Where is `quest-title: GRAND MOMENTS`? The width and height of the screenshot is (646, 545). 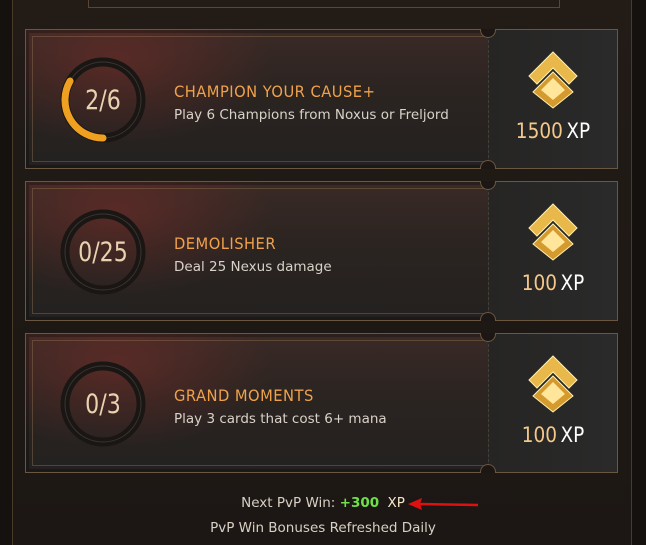 quest-title: GRAND MOMENTS is located at coordinates (244, 395).